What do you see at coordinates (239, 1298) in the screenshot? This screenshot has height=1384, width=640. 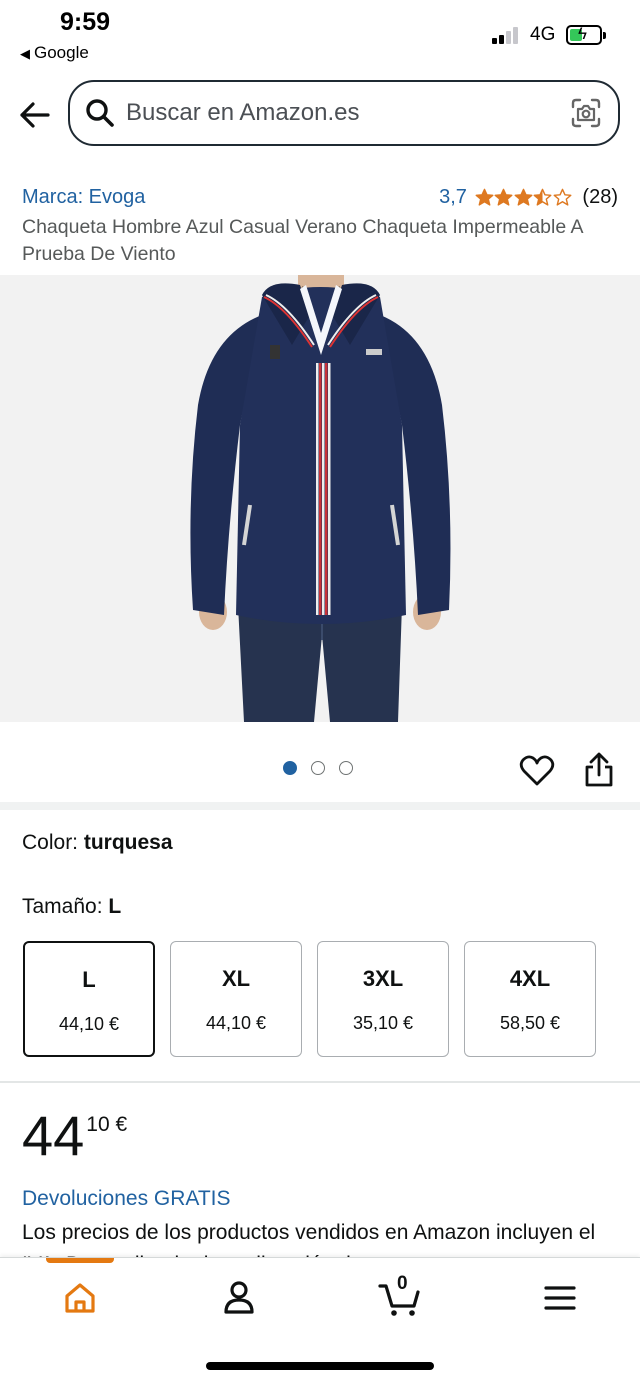 I see `account-icon` at bounding box center [239, 1298].